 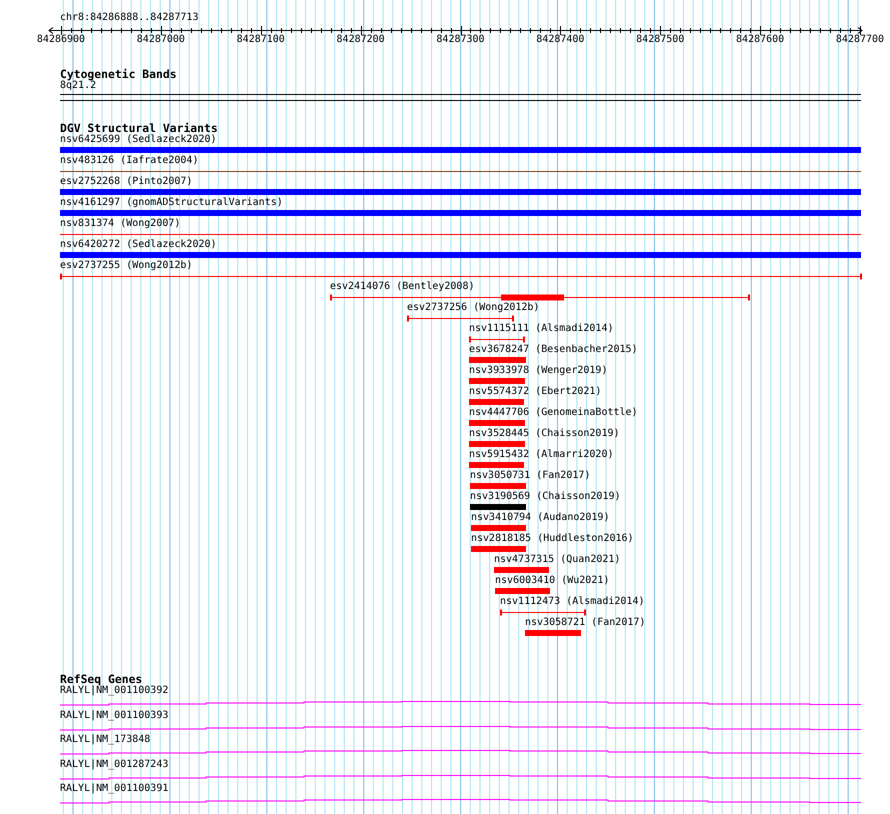 I want to click on ruler-tick-label: 84287200, so click(x=360, y=40).